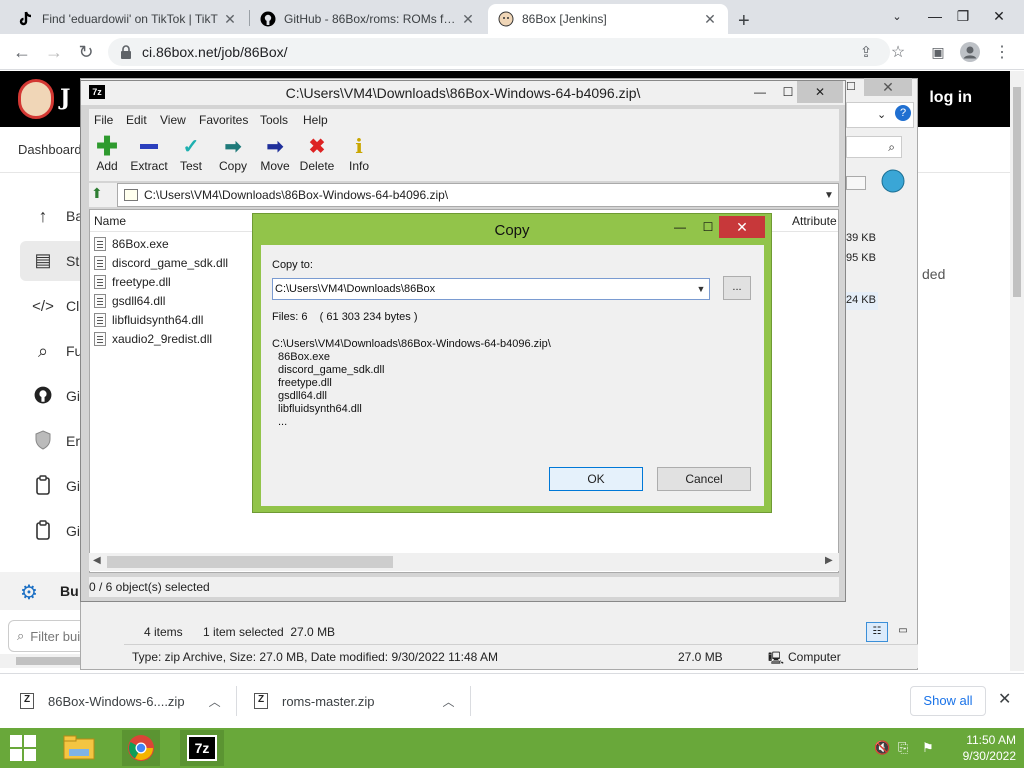  I want to click on details-view-icon: ☷, so click(877, 632).